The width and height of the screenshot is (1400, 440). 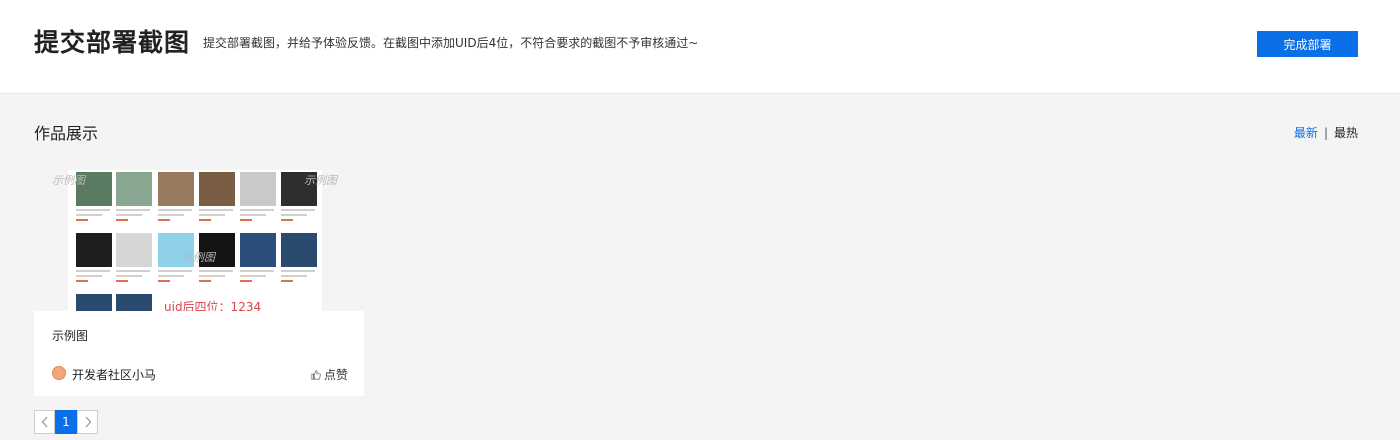 I want to click on prev-page-button, so click(x=44, y=422).